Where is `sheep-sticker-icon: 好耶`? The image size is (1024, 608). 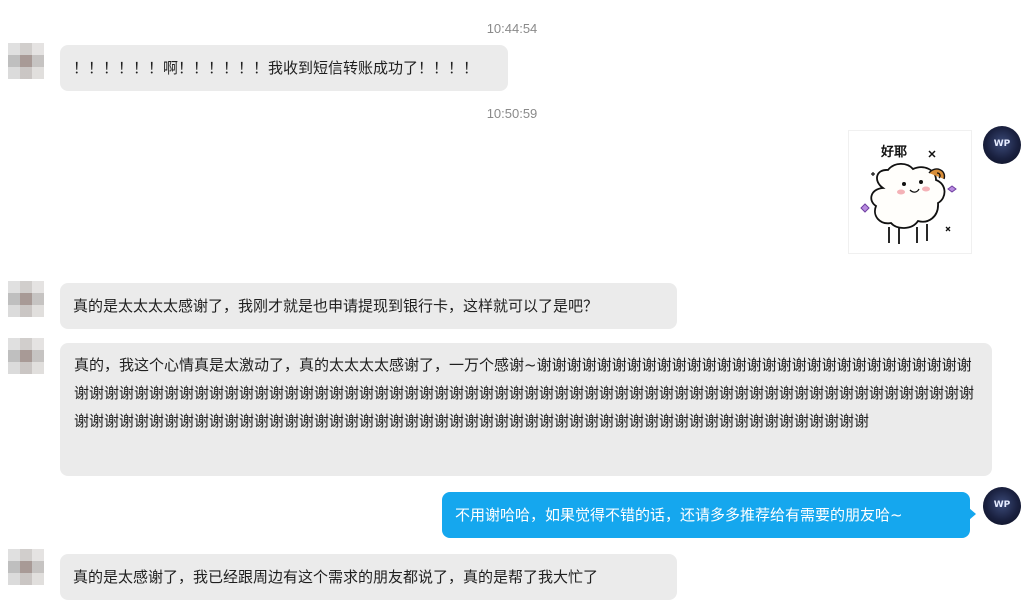 sheep-sticker-icon: 好耶 is located at coordinates (908, 194).